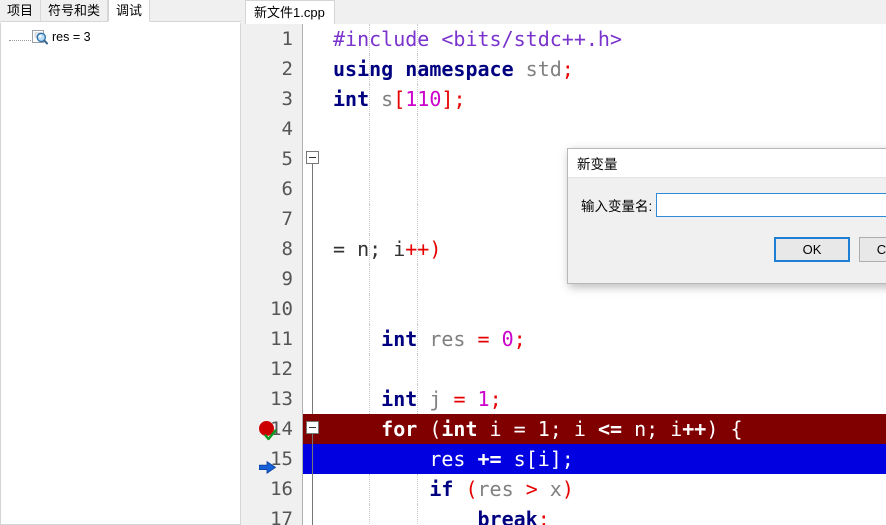 Image resolution: width=886 pixels, height=525 pixels. I want to click on line-number: 8, so click(274, 249).